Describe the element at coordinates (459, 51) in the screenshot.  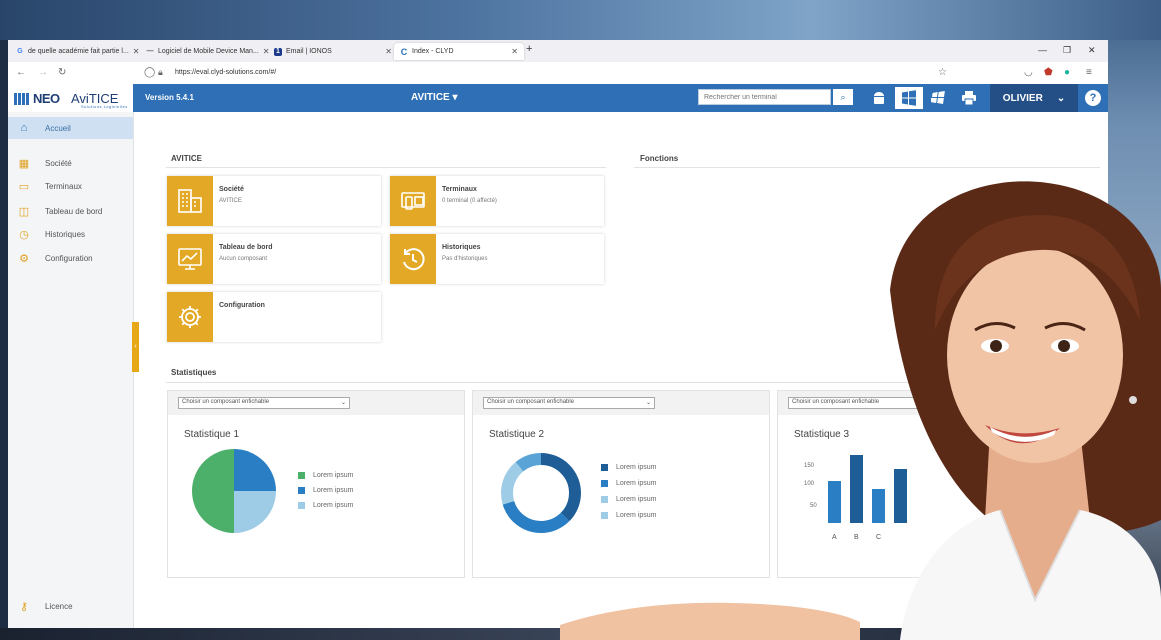
I see `browser-tab-active: C Index - CLYD ✕` at that location.